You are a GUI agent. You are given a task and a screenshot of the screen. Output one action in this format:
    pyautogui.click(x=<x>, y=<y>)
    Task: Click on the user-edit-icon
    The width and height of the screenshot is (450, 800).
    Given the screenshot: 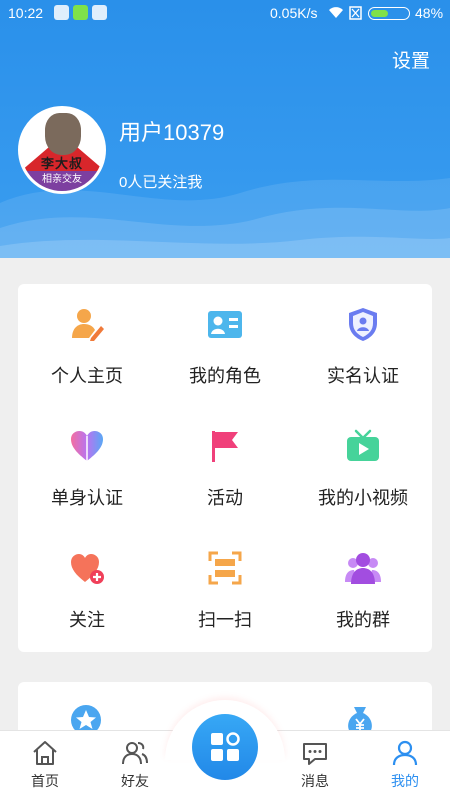 What is the action you would take?
    pyautogui.click(x=88, y=325)
    